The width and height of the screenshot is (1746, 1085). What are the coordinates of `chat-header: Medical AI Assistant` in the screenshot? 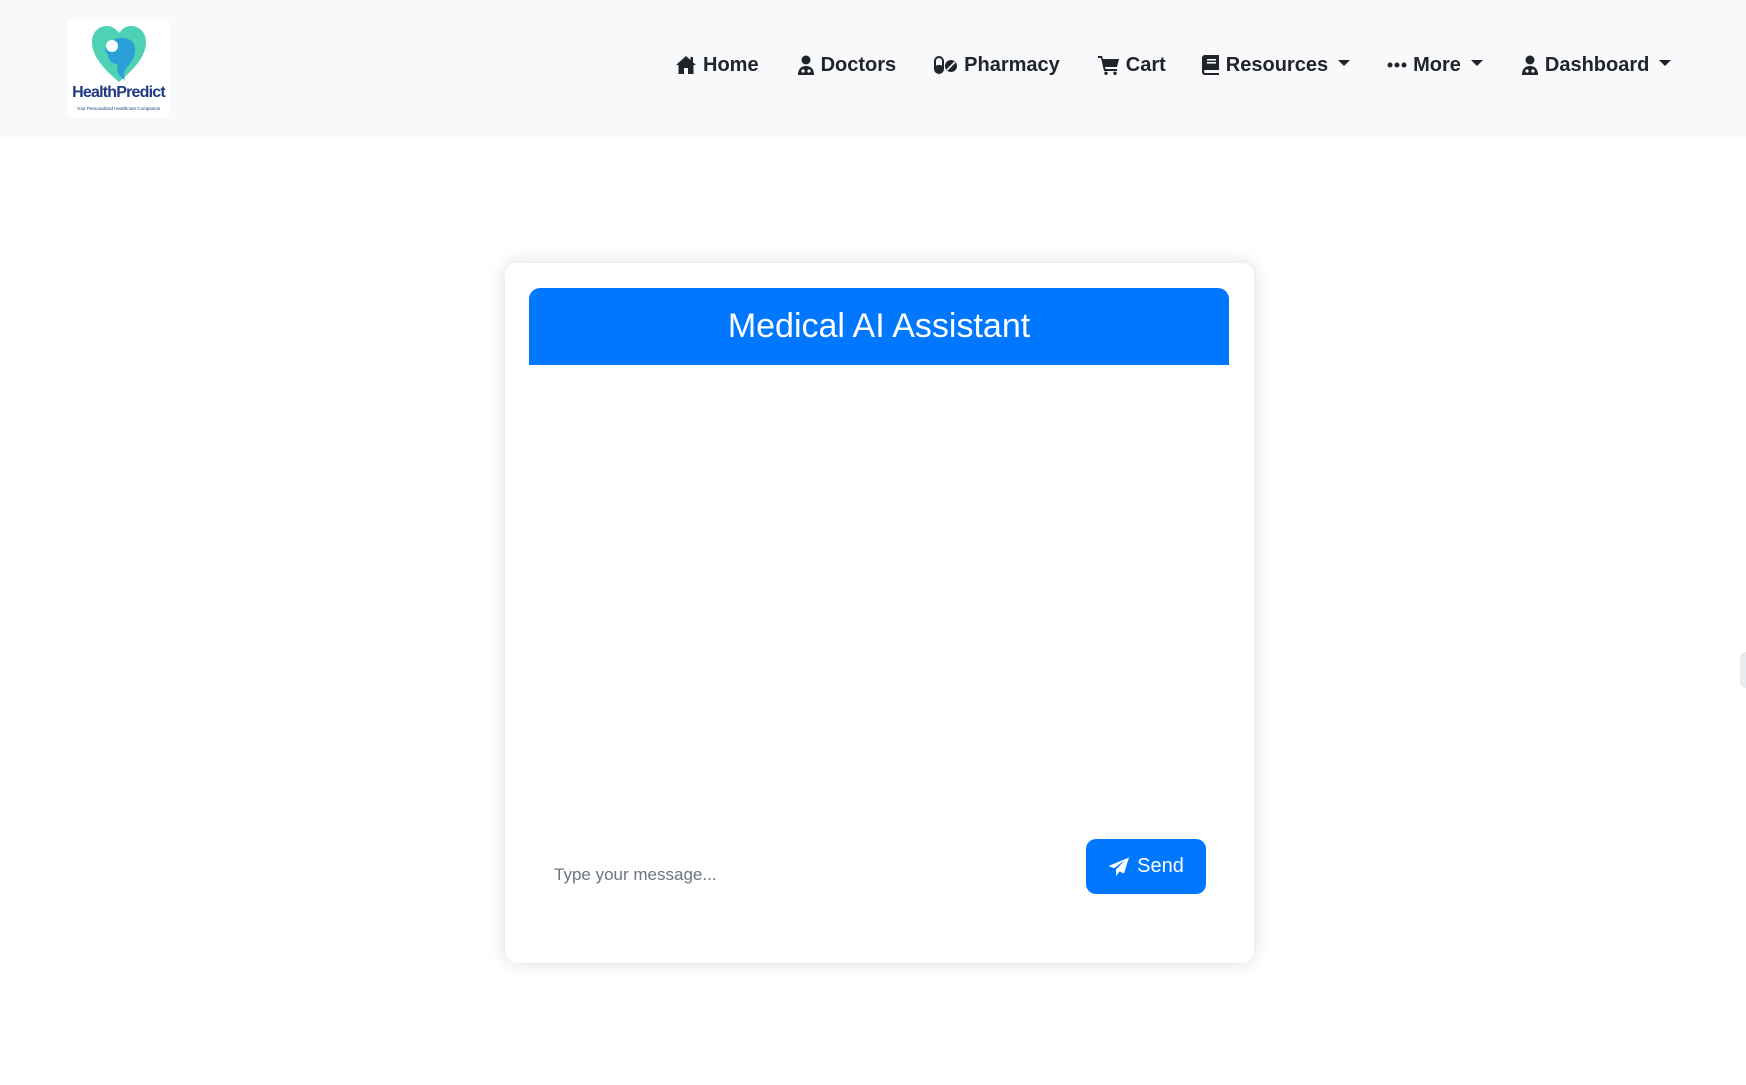 It's located at (879, 326).